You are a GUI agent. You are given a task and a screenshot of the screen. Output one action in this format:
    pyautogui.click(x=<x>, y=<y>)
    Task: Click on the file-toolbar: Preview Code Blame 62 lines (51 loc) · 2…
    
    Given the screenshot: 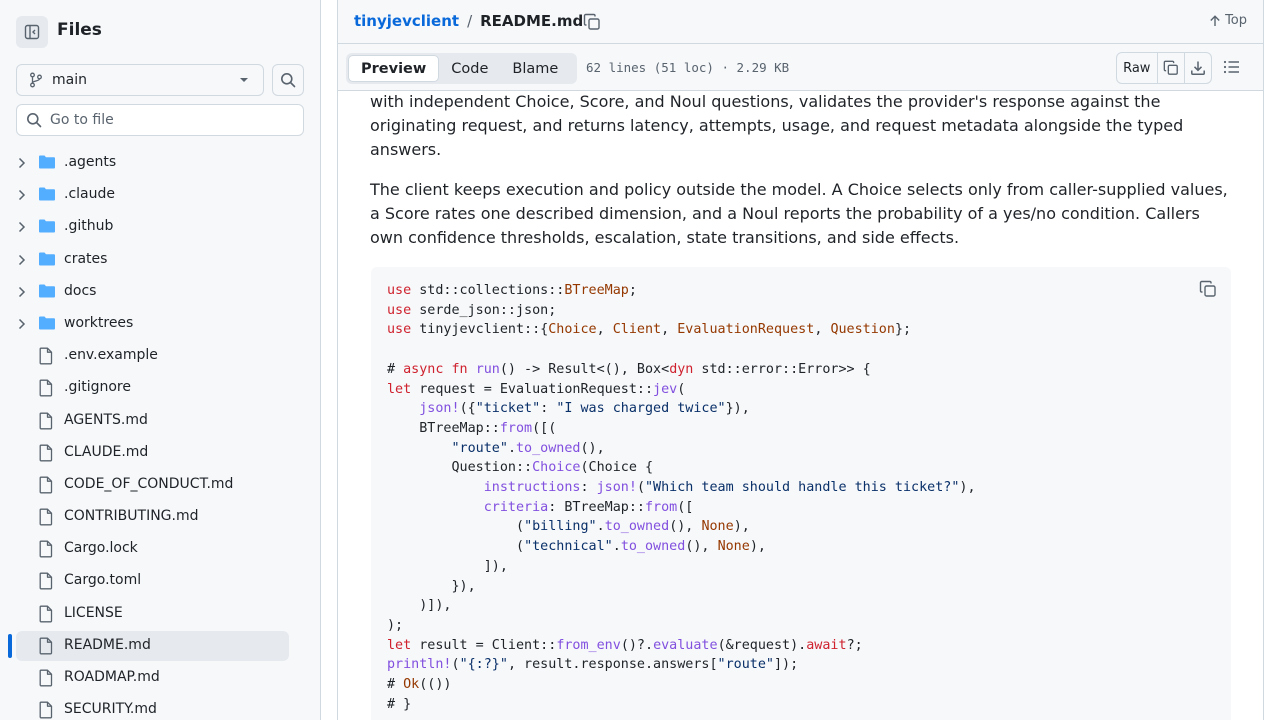 What is the action you would take?
    pyautogui.click(x=800, y=67)
    